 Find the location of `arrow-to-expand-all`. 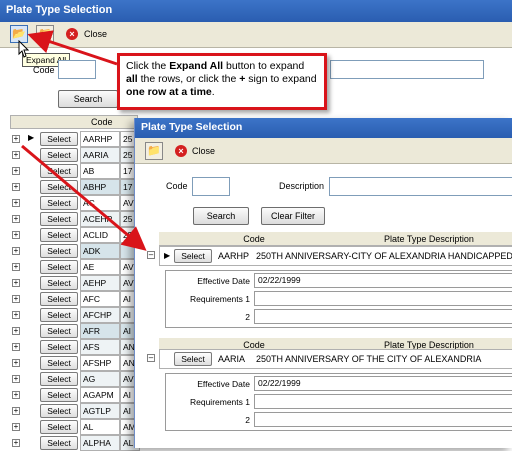

arrow-to-expand-all is located at coordinates (72, 48).